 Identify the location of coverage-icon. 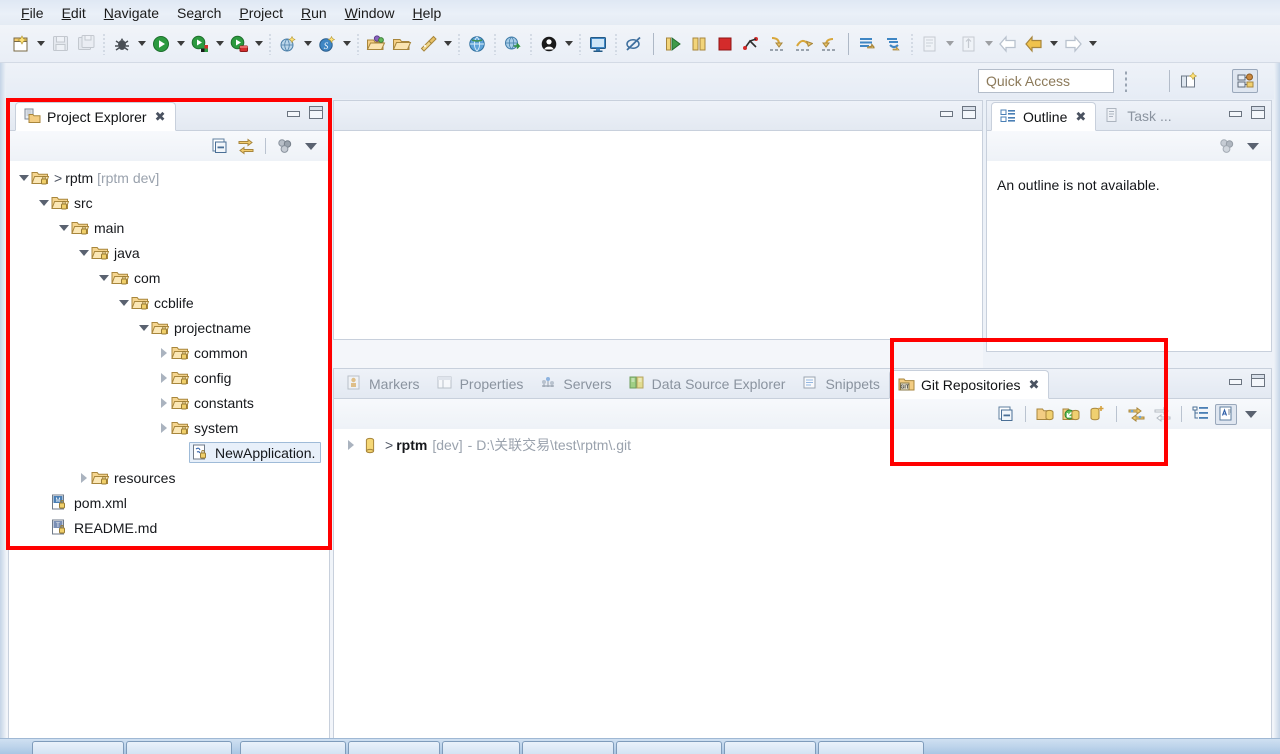
(239, 44).